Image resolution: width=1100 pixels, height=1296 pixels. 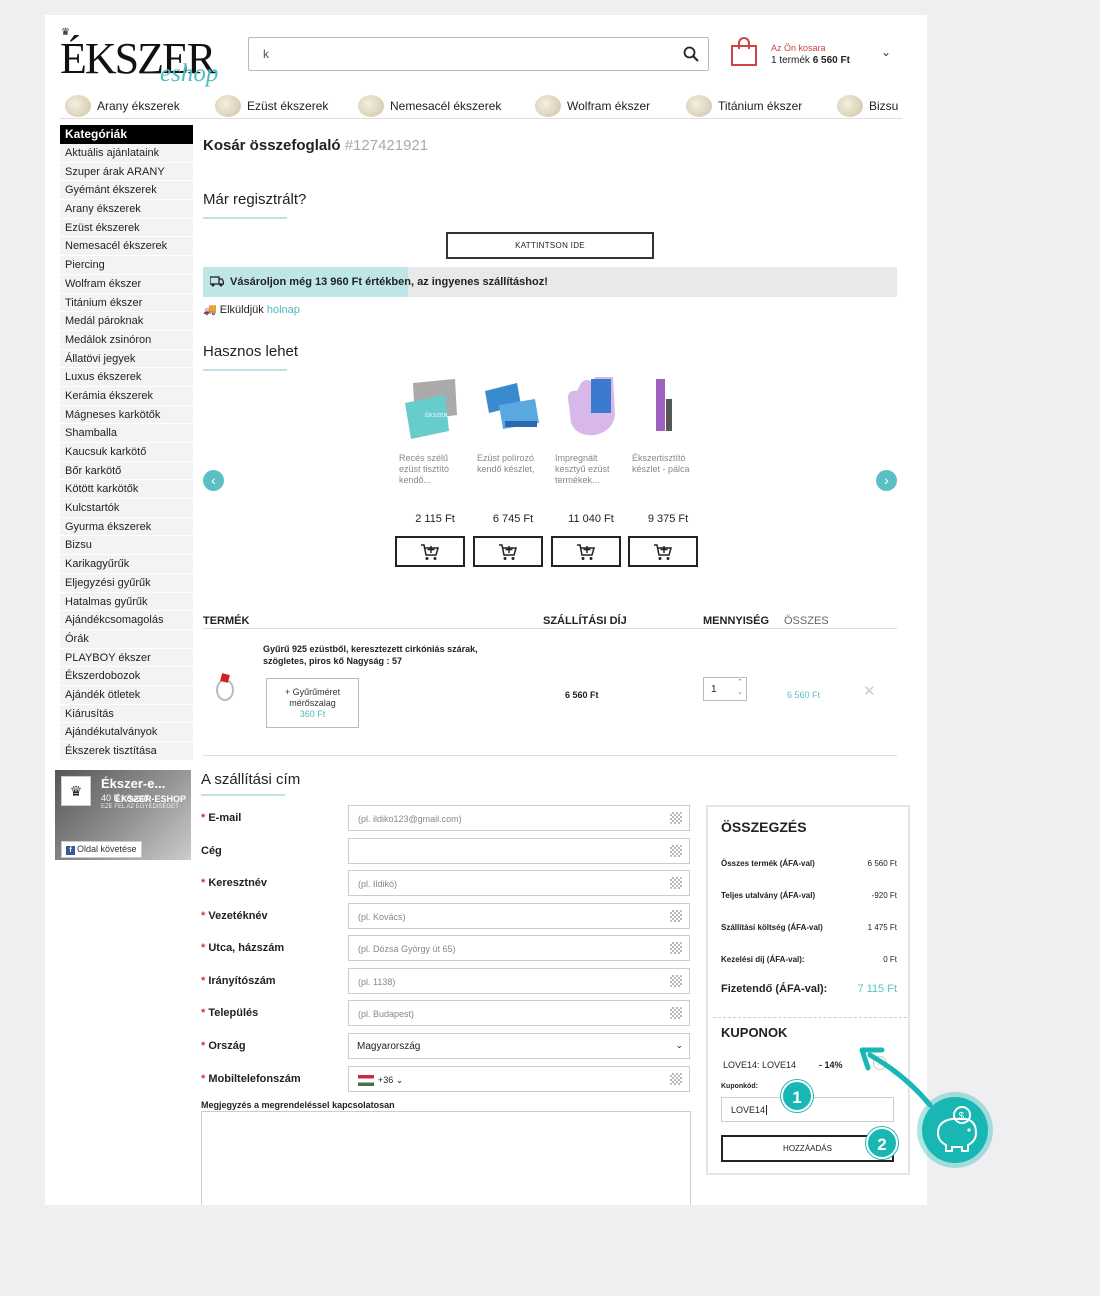 I want to click on sidebar-item: Gyurma ékszerek, so click(x=126, y=527).